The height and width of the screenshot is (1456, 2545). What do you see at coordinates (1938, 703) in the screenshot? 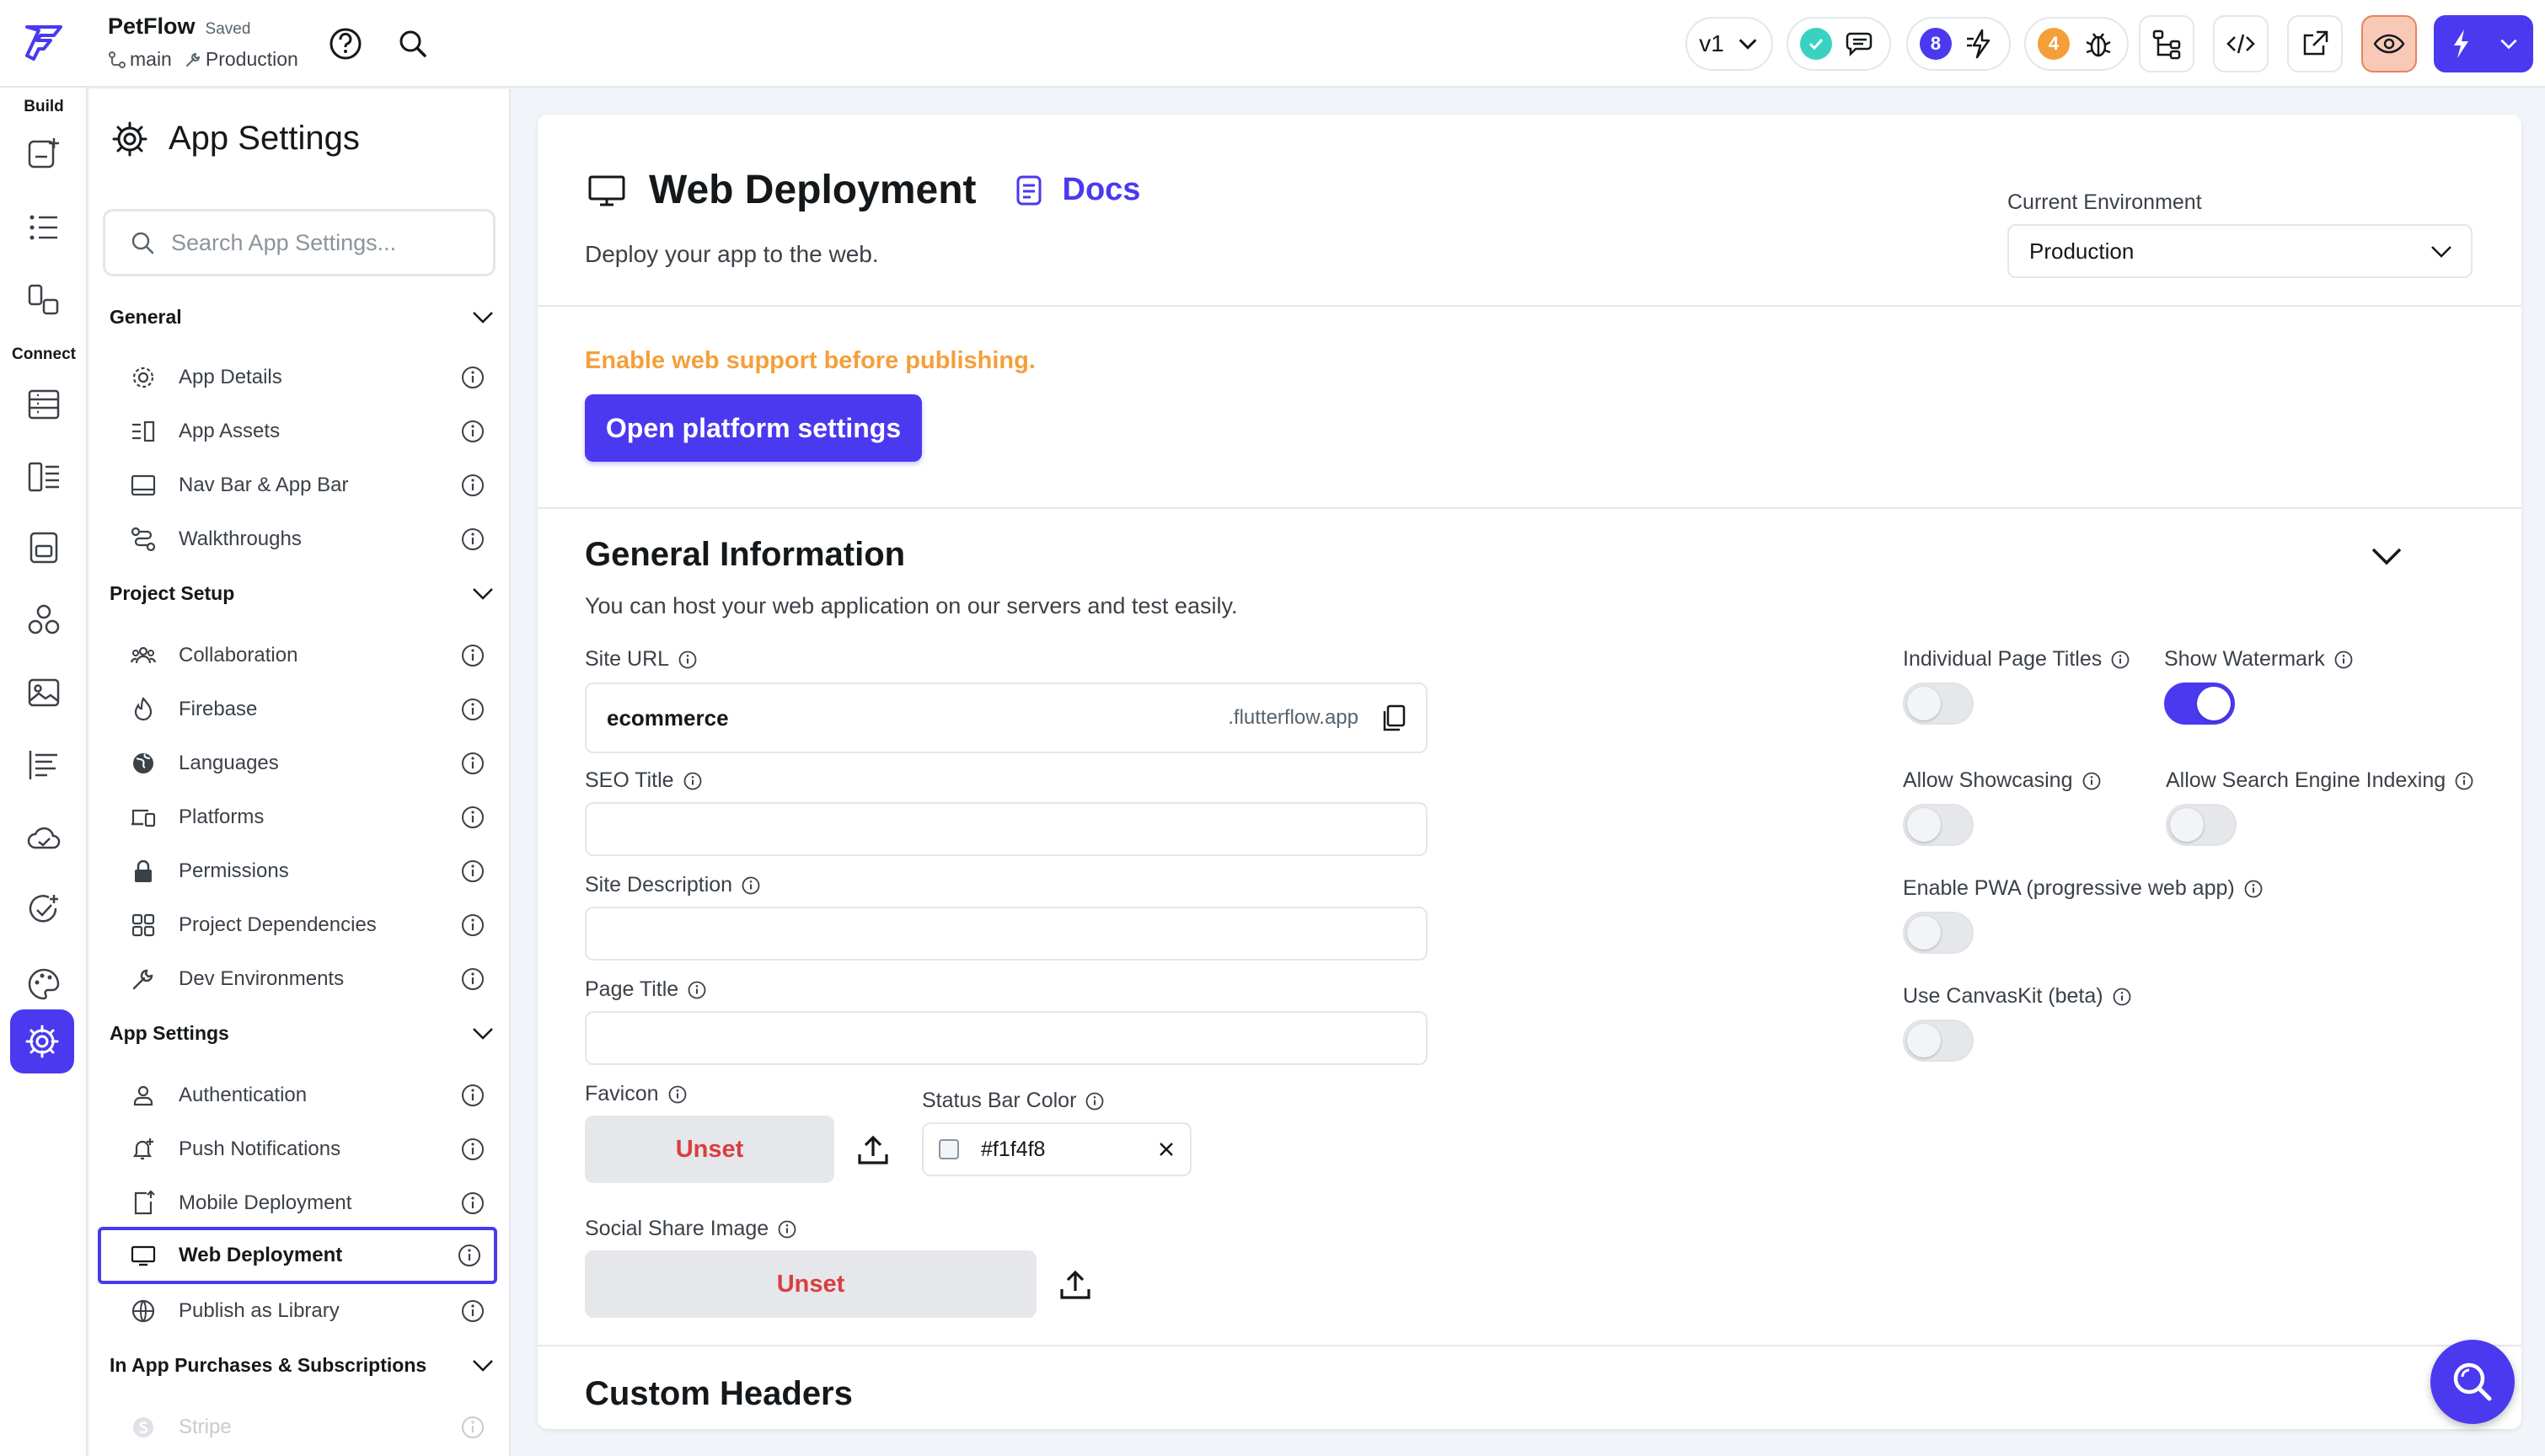
I see `individual-page-titles-toggle` at bounding box center [1938, 703].